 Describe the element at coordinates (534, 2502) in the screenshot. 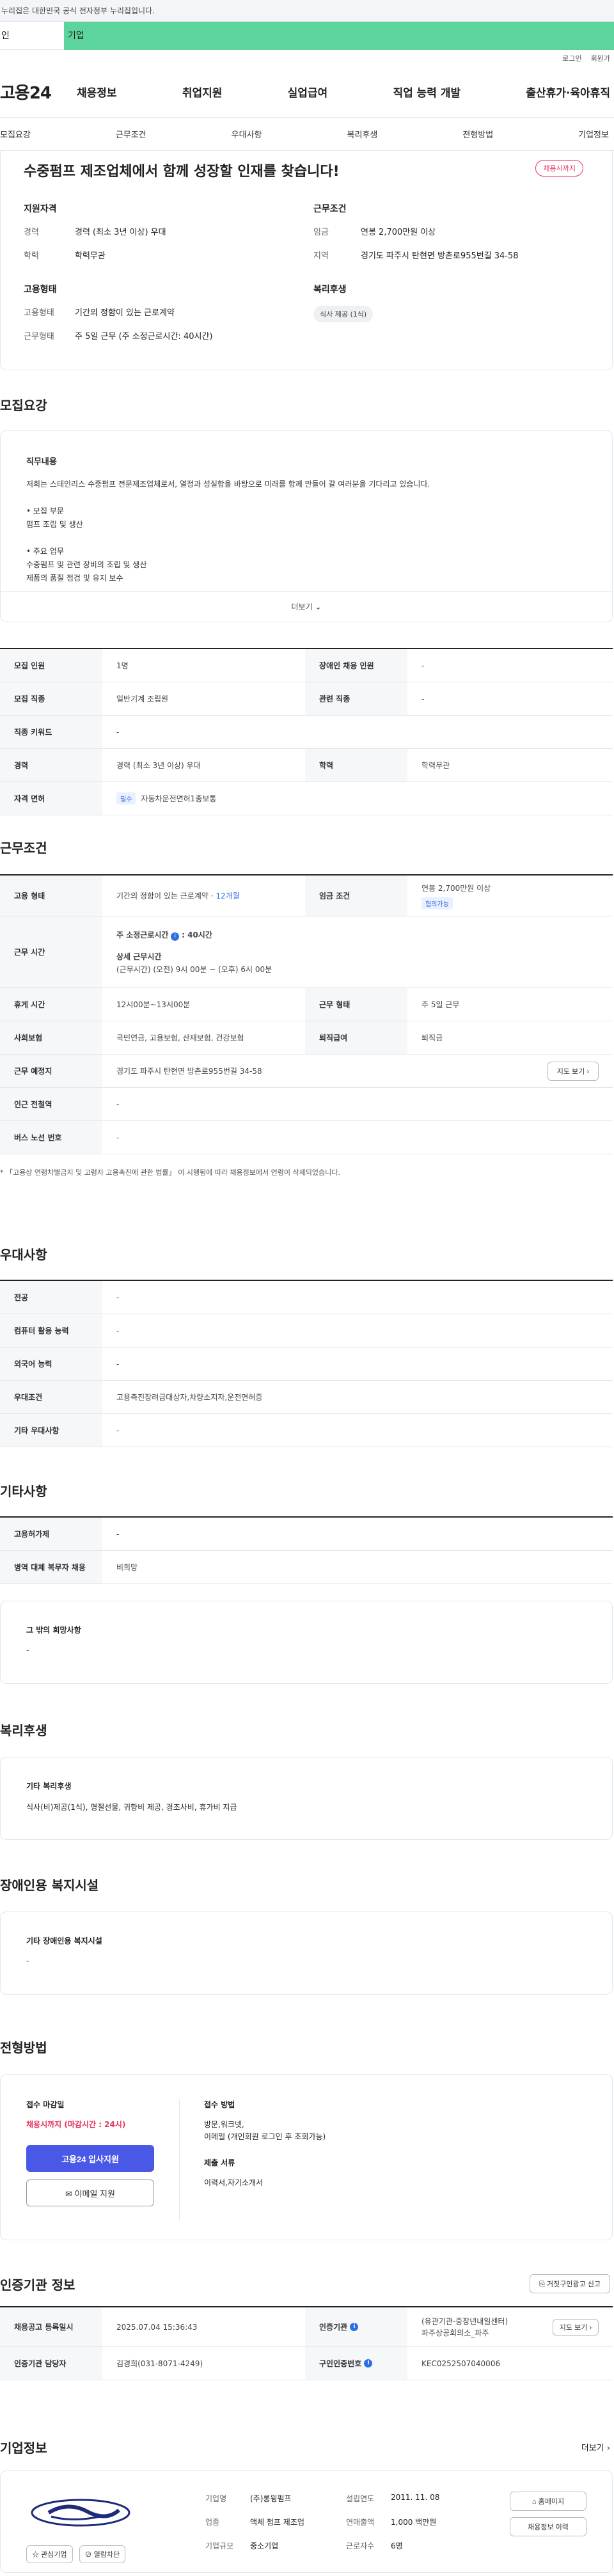

I see `home-icon: ⌂` at that location.